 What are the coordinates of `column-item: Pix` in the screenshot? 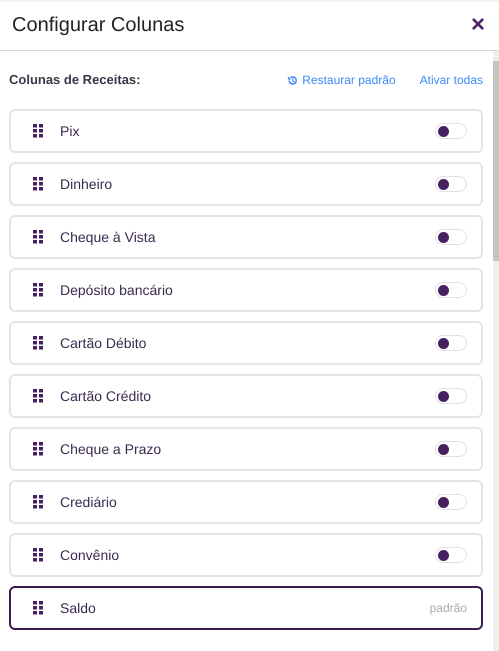 It's located at (246, 131).